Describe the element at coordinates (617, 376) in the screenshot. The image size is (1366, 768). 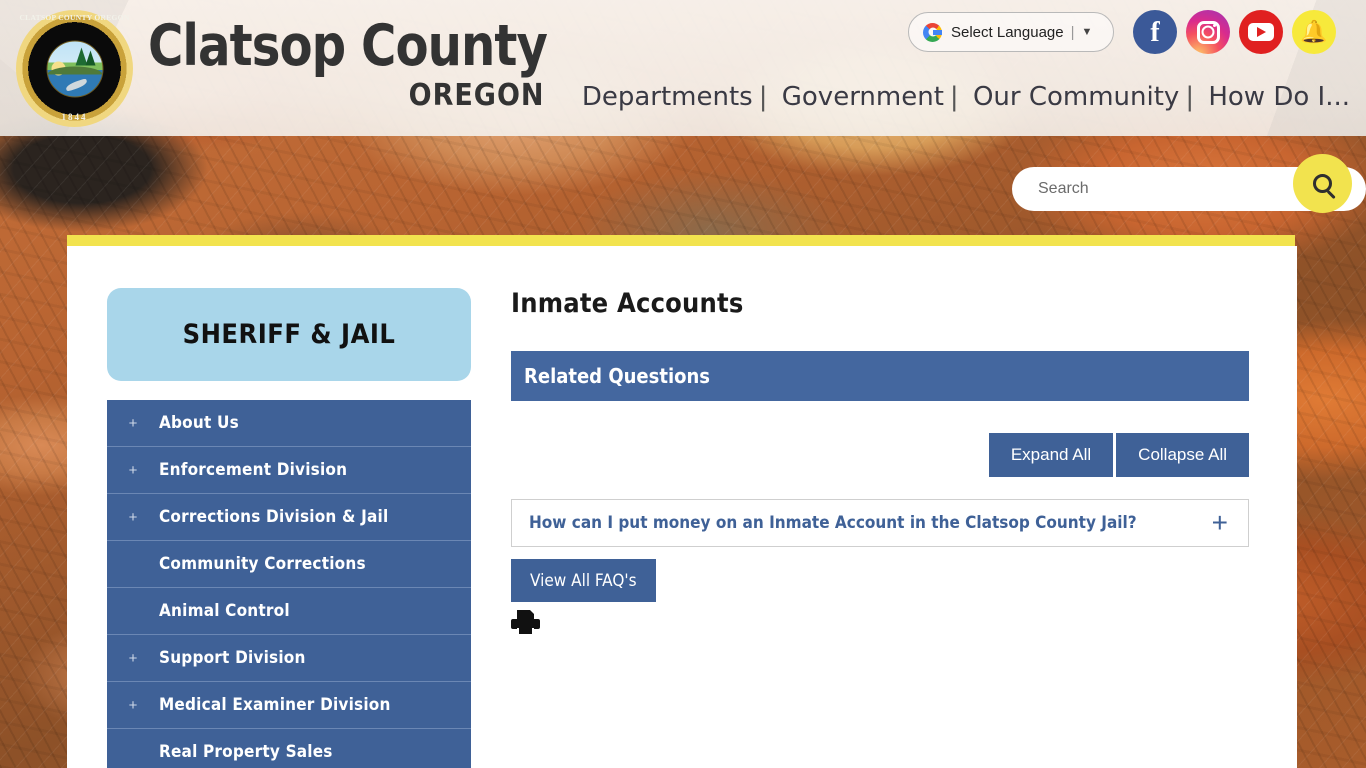
I see `related-questions-title: Related Questions` at that location.